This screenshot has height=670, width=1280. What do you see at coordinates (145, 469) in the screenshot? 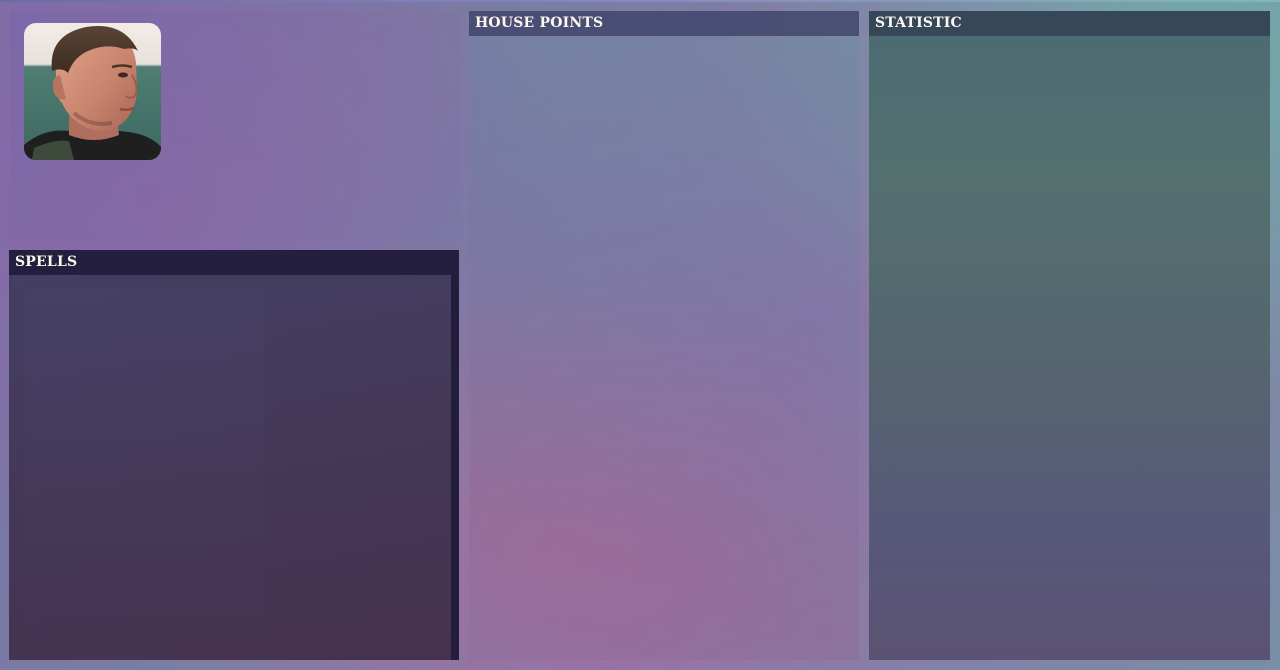
I see `spells-list-area` at bounding box center [145, 469].